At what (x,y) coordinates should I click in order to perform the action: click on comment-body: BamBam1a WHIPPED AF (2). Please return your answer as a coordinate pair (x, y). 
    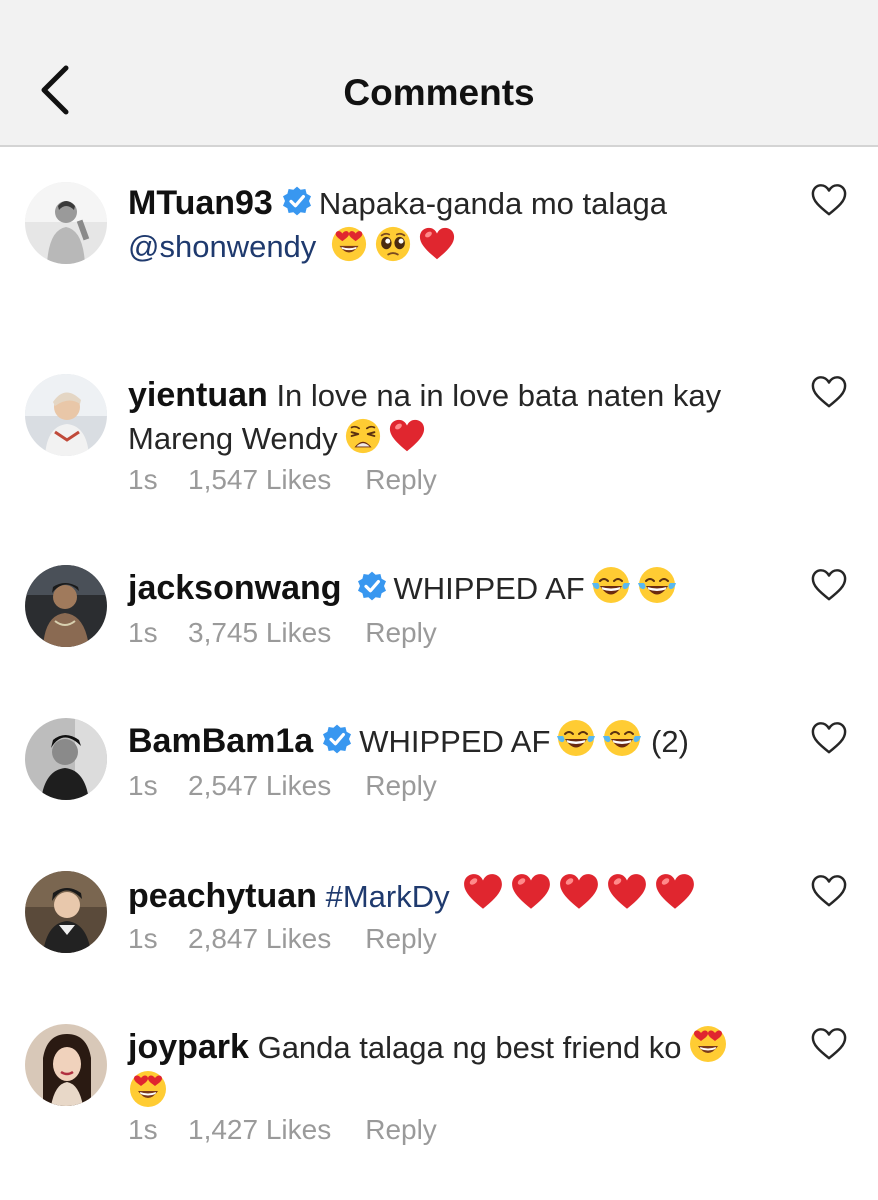
    Looking at the image, I should click on (462, 740).